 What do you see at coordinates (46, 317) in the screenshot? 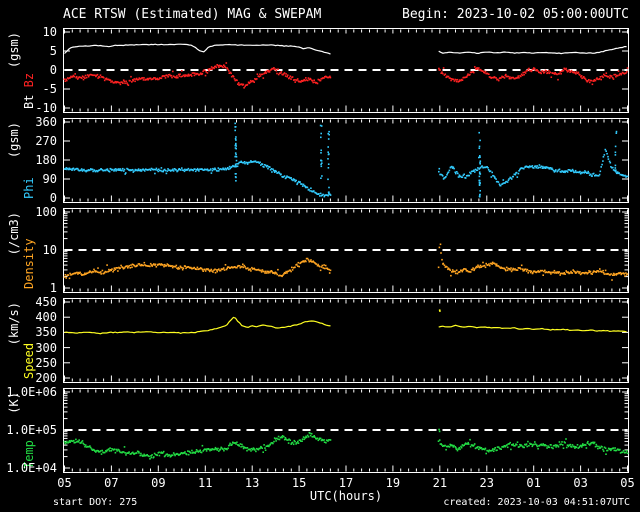
I see `y-tick-label: 400` at bounding box center [46, 317].